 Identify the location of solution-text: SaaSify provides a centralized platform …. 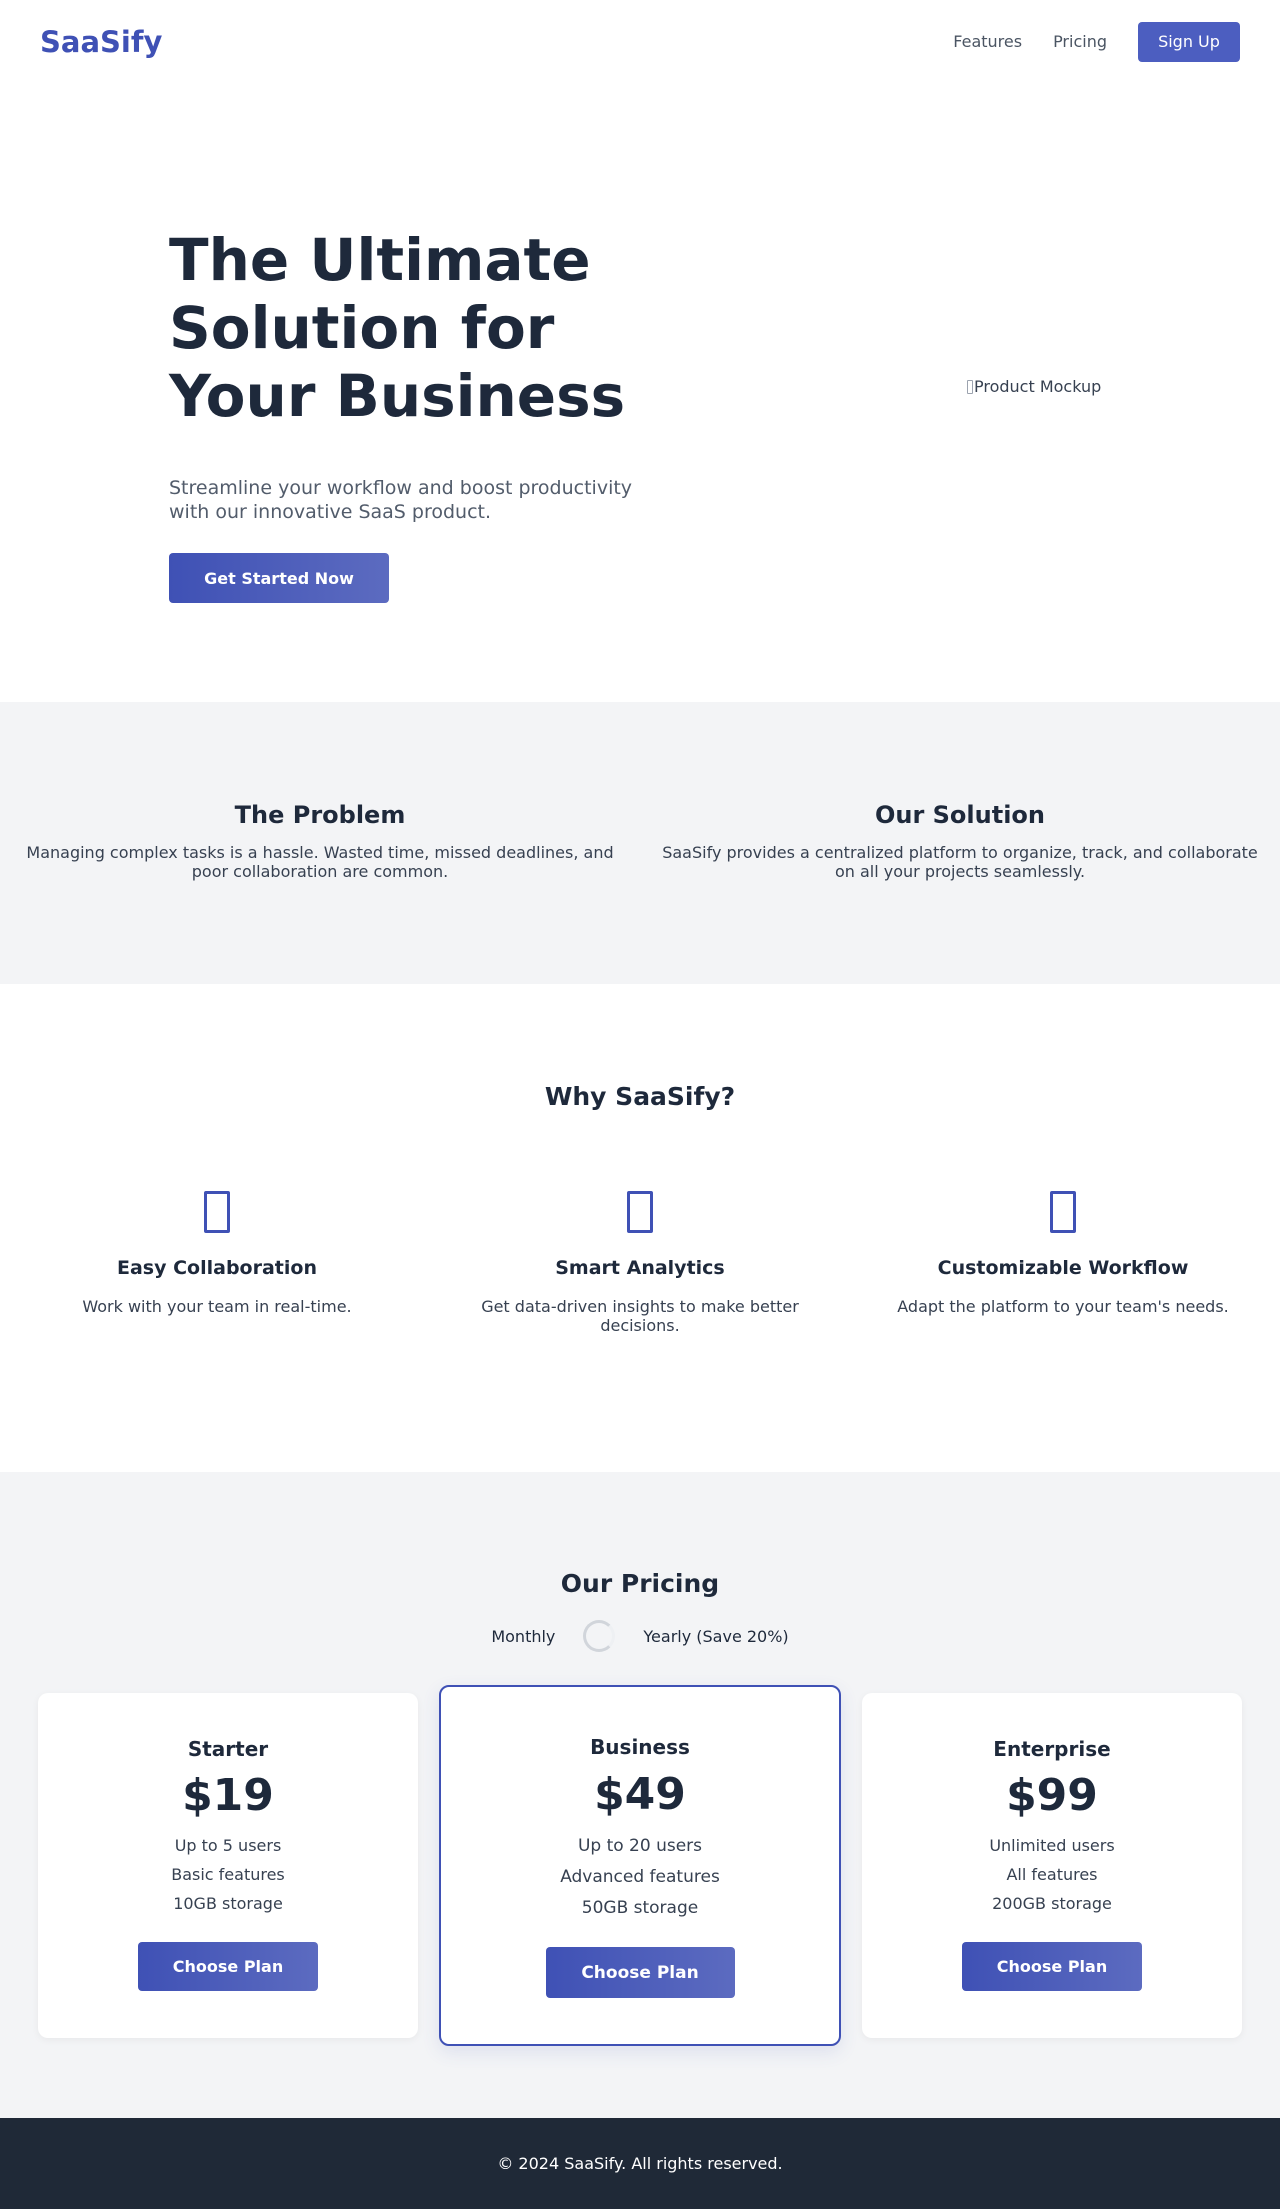
(960, 862).